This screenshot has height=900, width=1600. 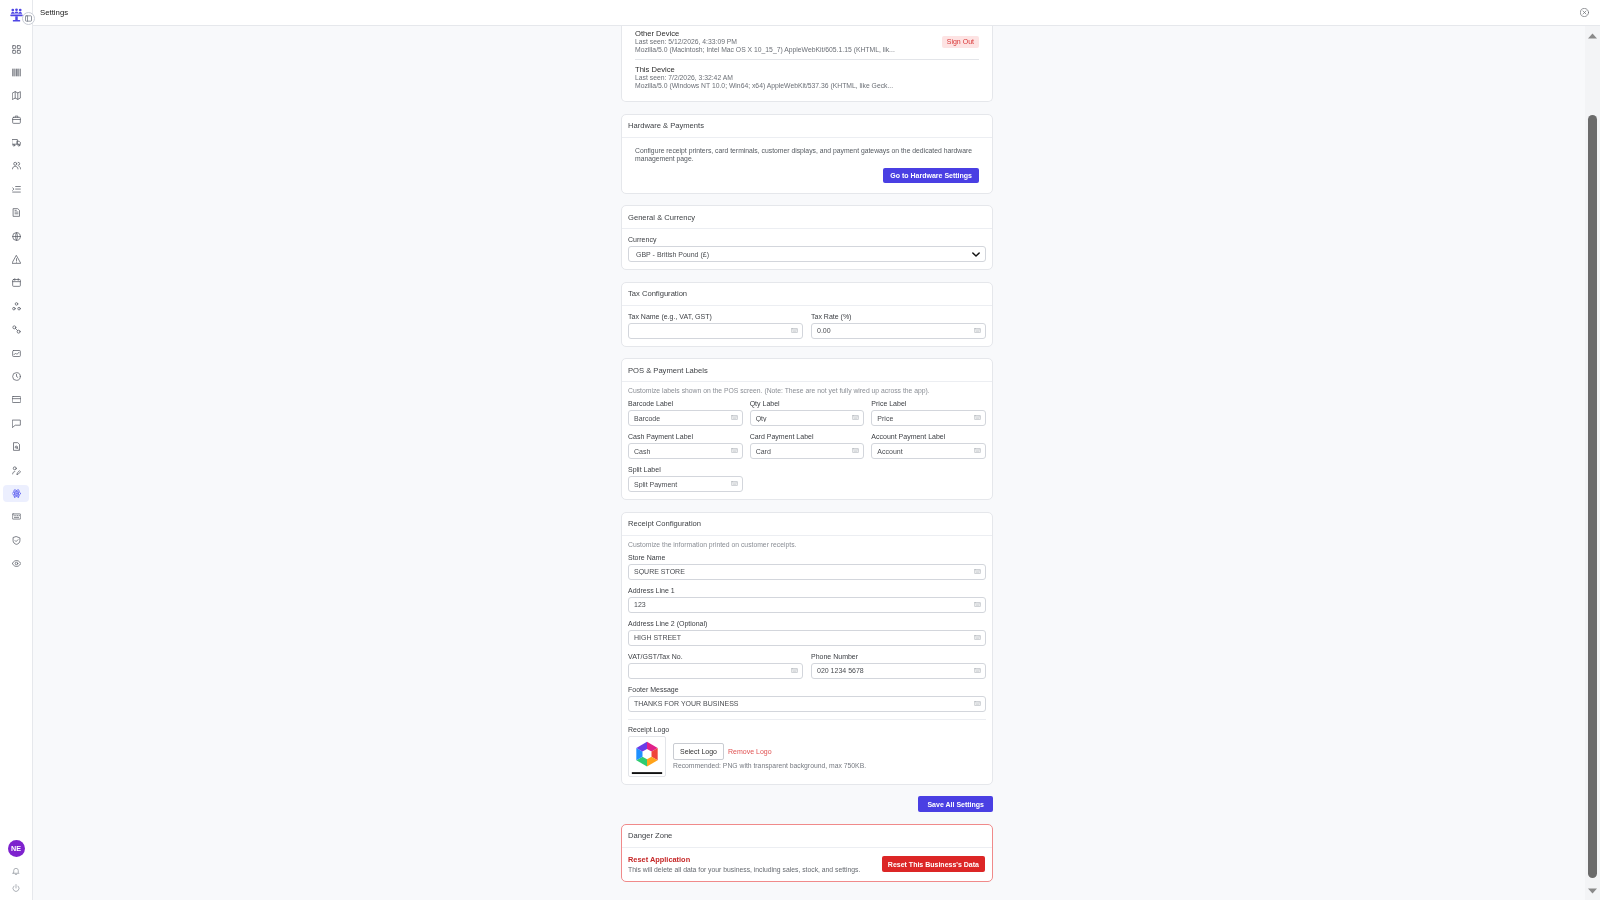 I want to click on close-icon, so click(x=1584, y=12).